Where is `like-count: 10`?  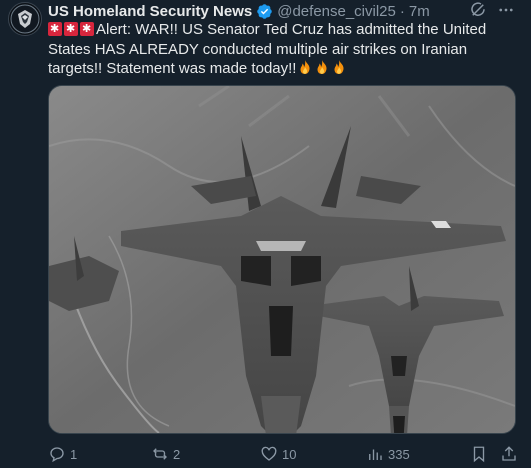 like-count: 10 is located at coordinates (289, 454).